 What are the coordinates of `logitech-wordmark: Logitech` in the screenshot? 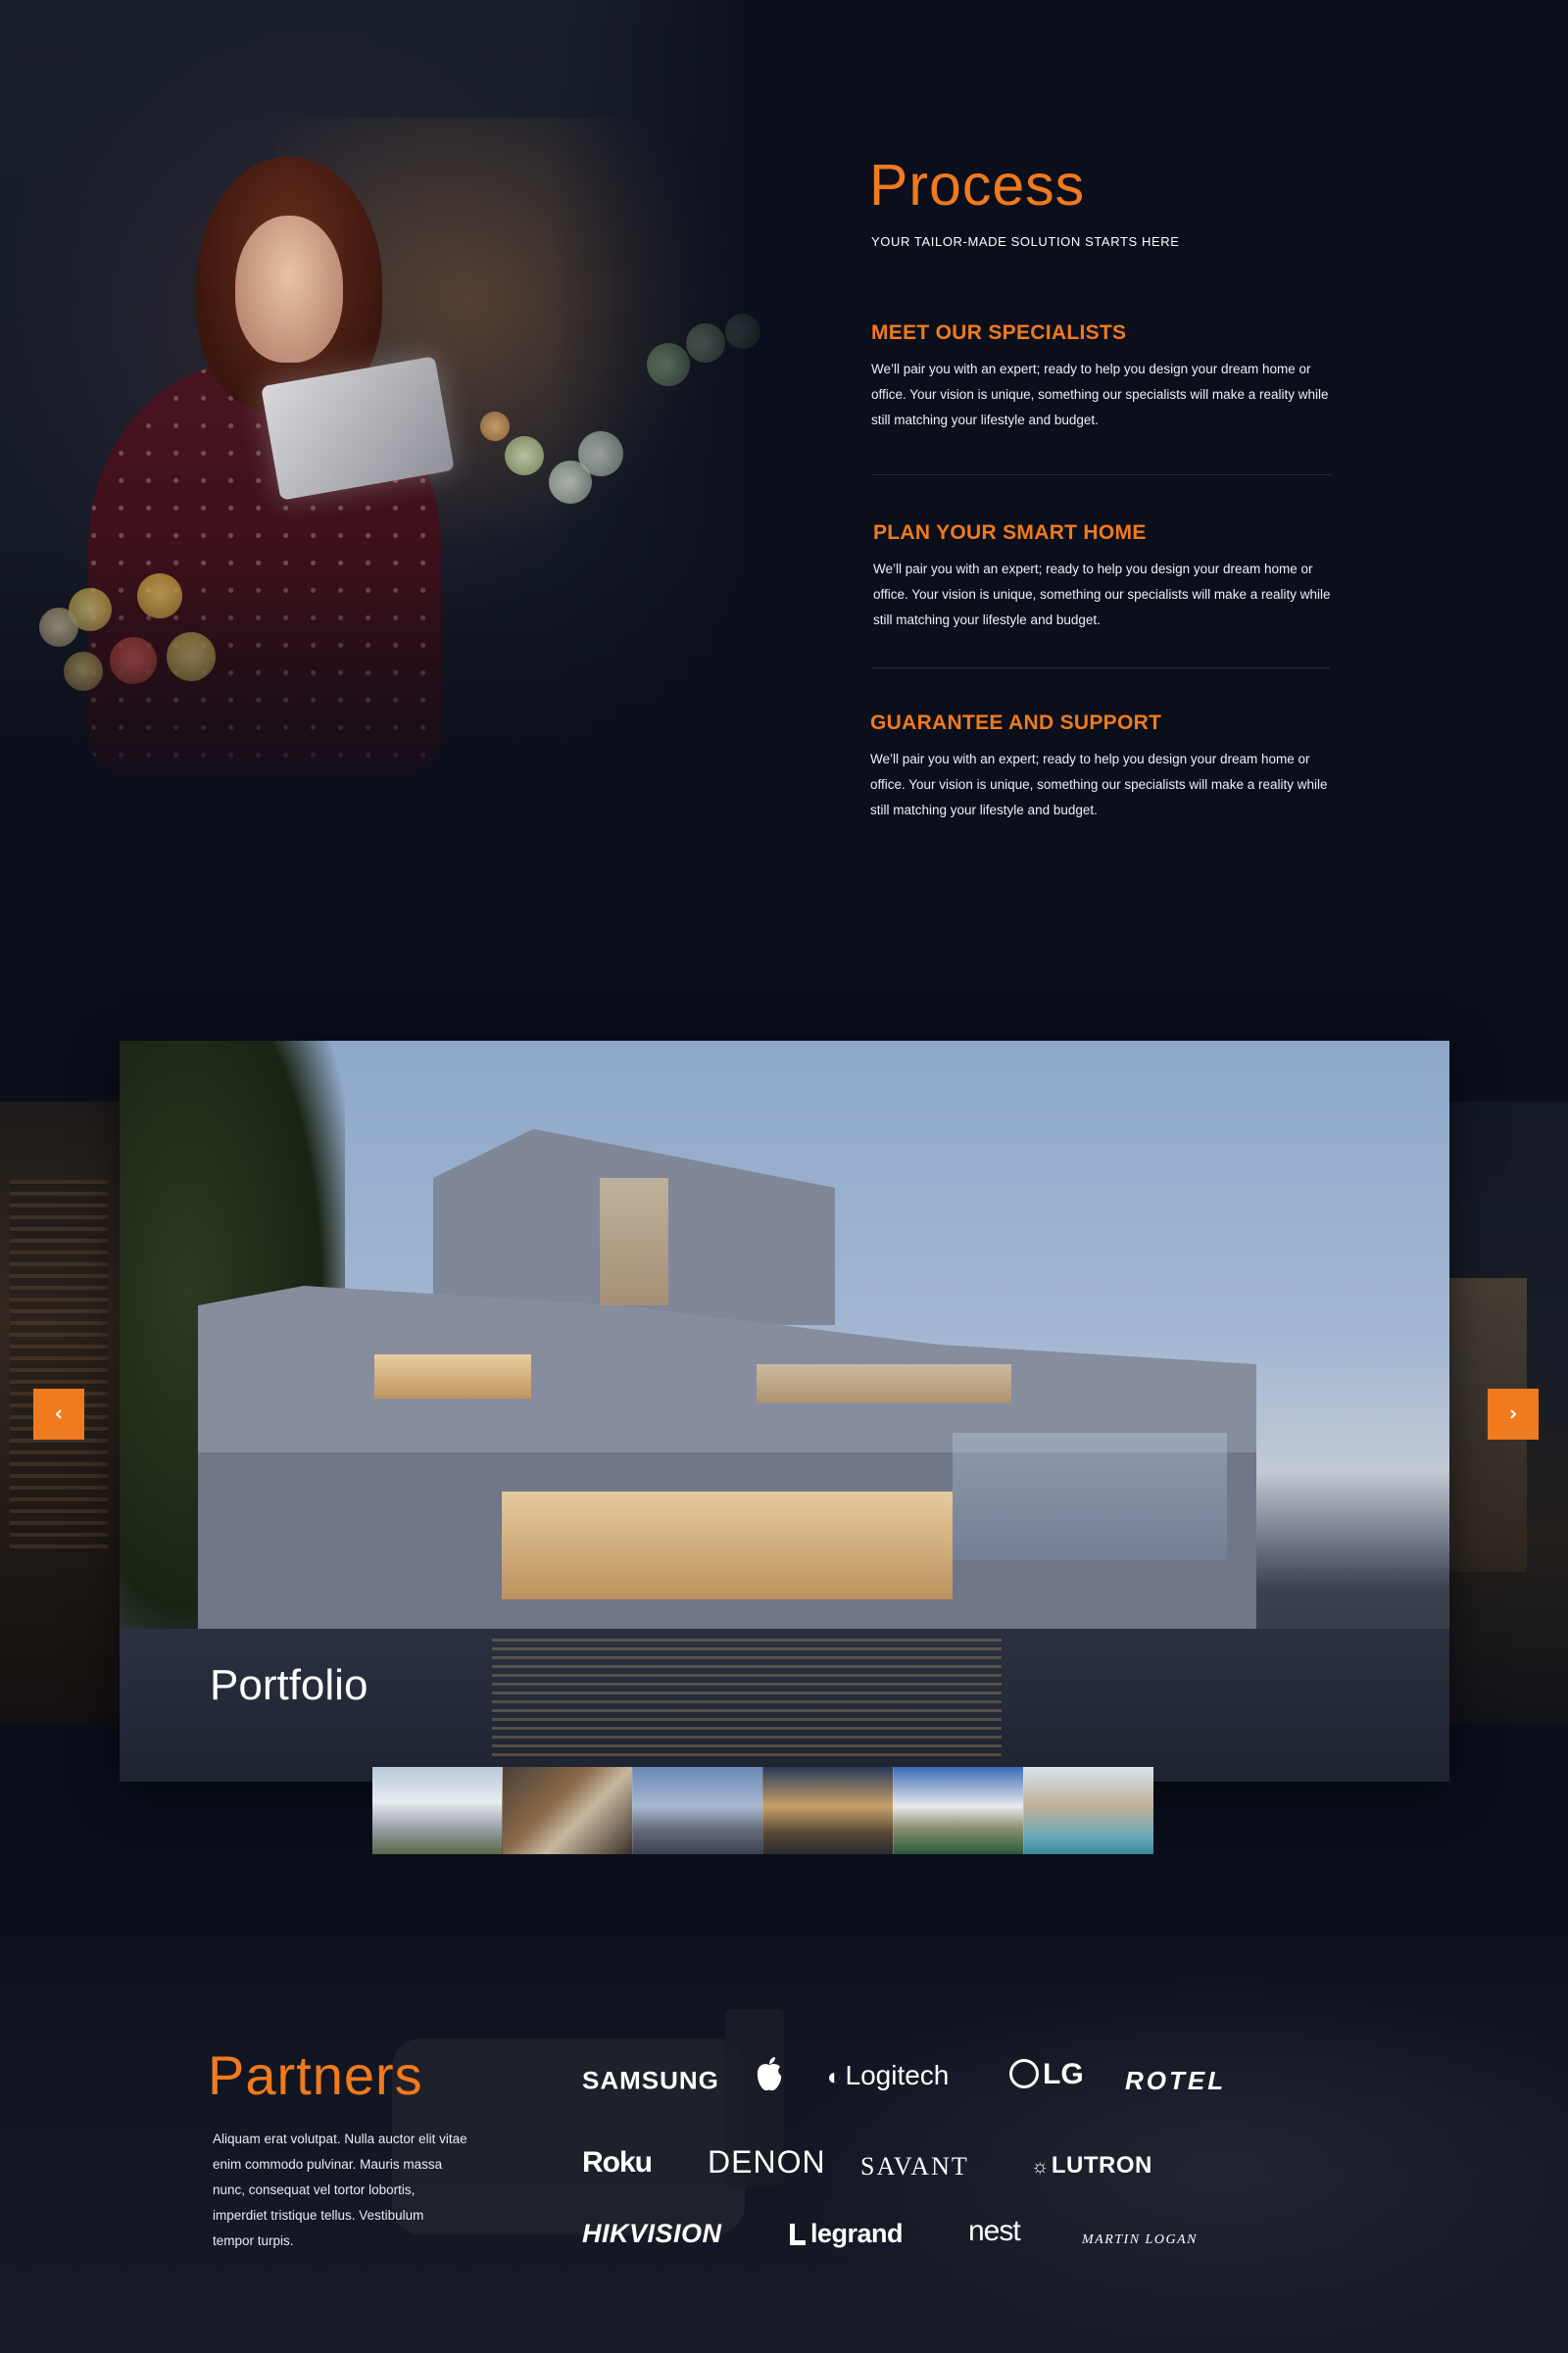 It's located at (897, 2075).